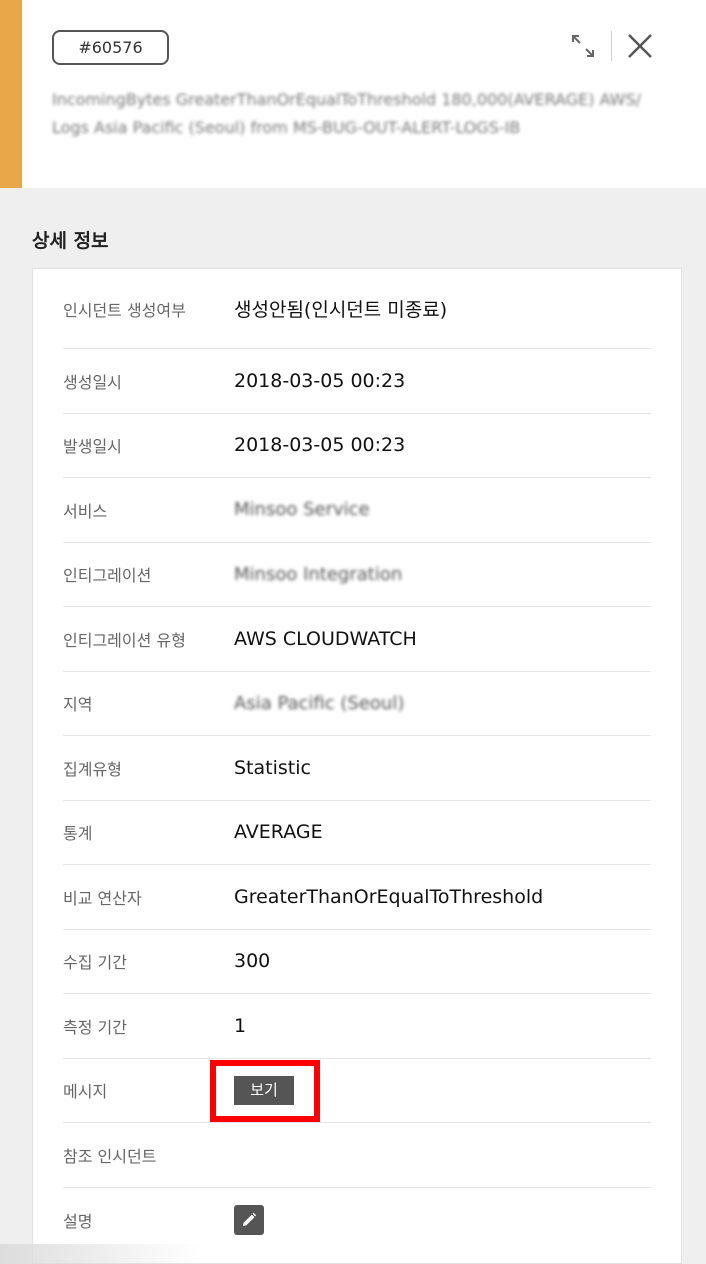 This screenshot has height=1264, width=706. I want to click on detail-row-integration: 인티그레이션 Minsoo Integration, so click(357, 575).